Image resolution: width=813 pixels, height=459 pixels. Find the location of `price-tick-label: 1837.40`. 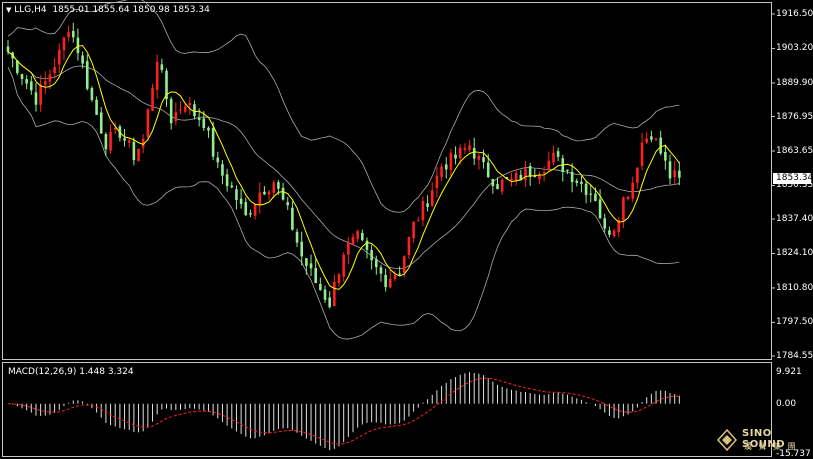

price-tick-label: 1837.40 is located at coordinates (794, 219).